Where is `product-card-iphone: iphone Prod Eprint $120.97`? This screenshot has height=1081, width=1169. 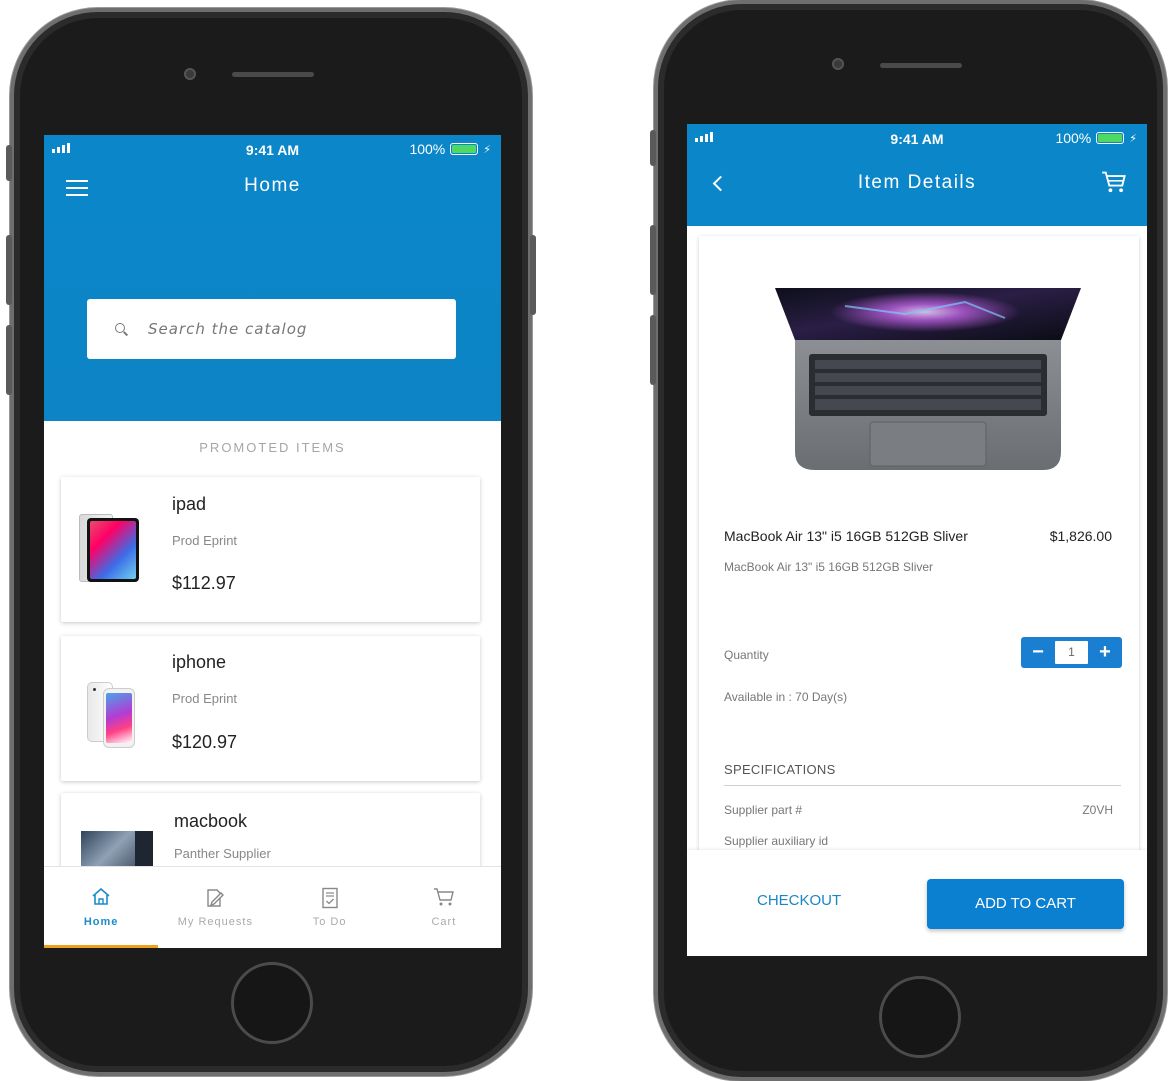 product-card-iphone: iphone Prod Eprint $120.97 is located at coordinates (270, 708).